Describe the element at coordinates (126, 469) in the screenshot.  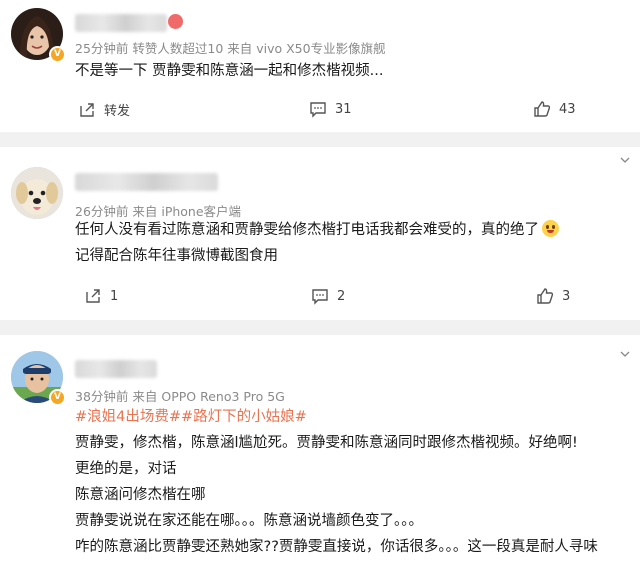
I see `comment-text: 更绝的是，对话` at that location.